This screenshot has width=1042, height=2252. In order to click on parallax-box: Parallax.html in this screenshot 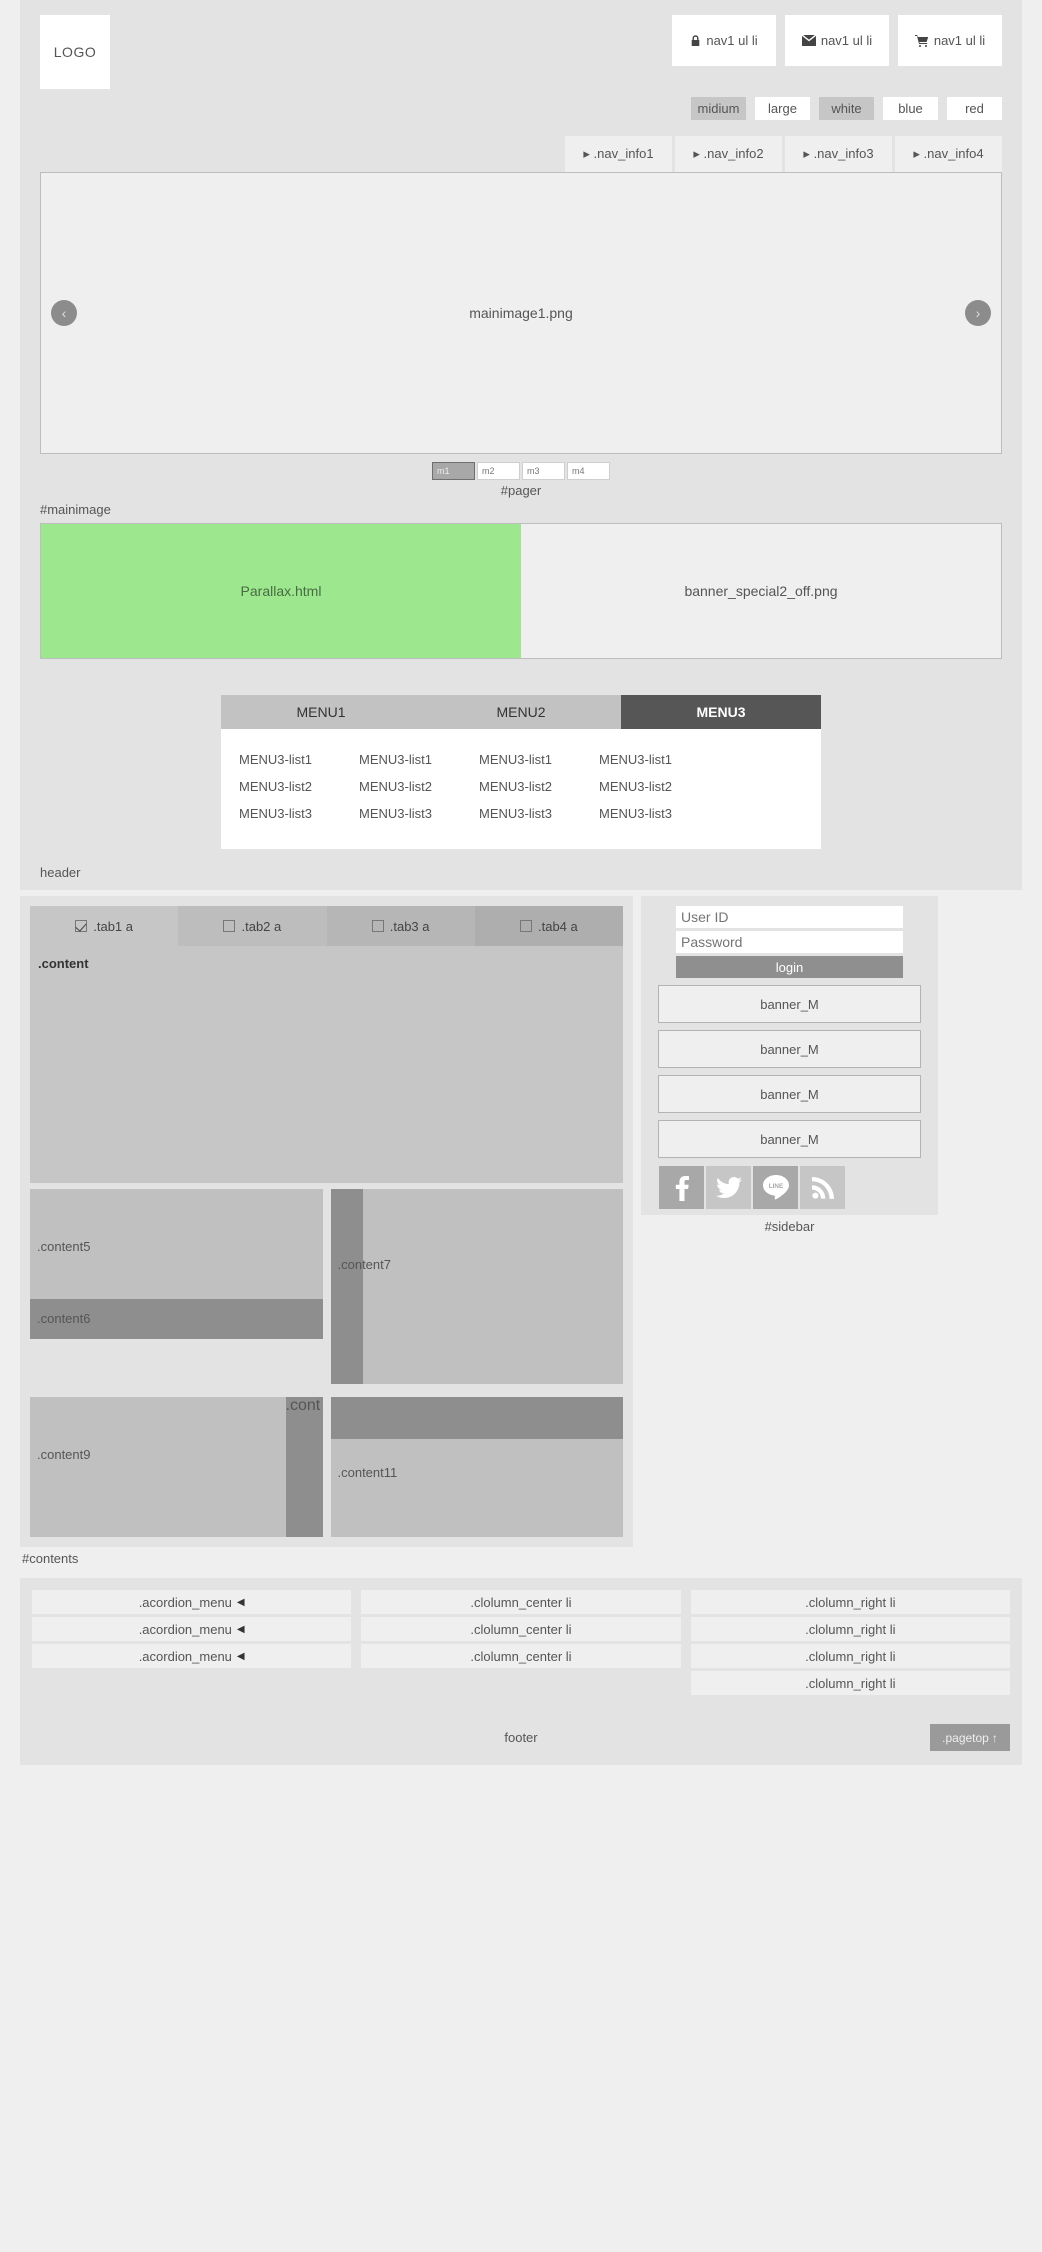, I will do `click(281, 591)`.